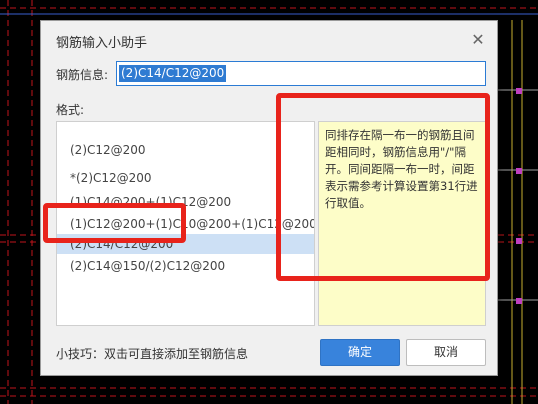 Image resolution: width=538 pixels, height=404 pixels. What do you see at coordinates (301, 73) in the screenshot?
I see `rebar-info-input: (2)C14/C12@200` at bounding box center [301, 73].